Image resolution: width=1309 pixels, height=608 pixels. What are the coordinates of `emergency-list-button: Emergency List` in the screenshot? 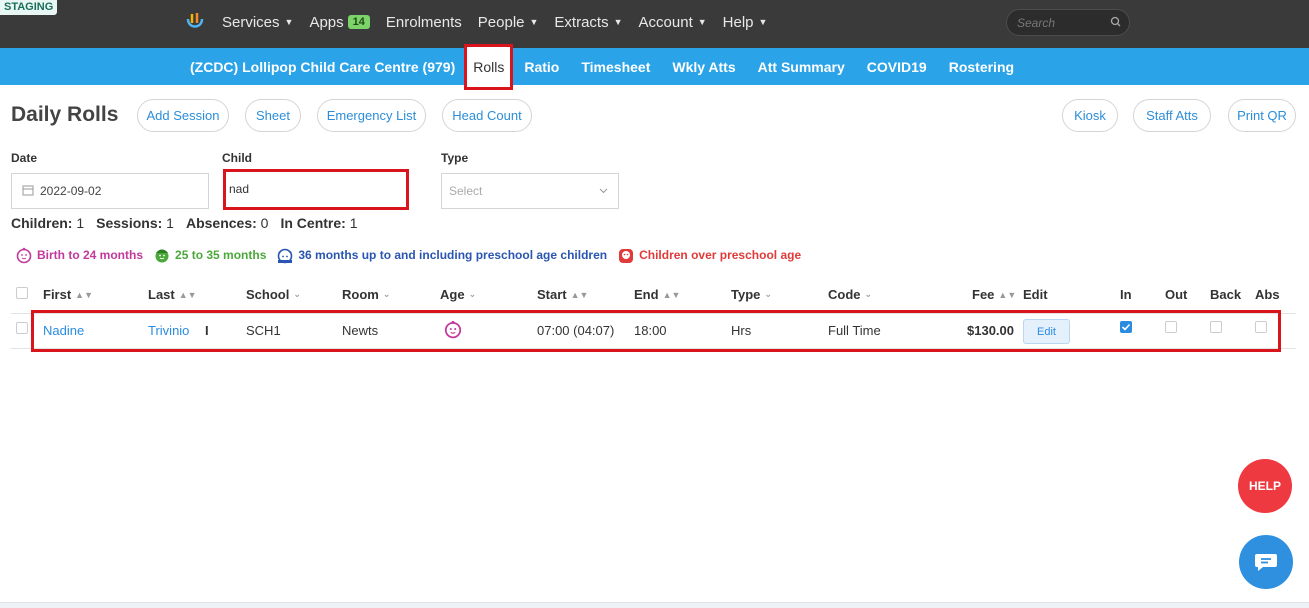 It's located at (371, 115).